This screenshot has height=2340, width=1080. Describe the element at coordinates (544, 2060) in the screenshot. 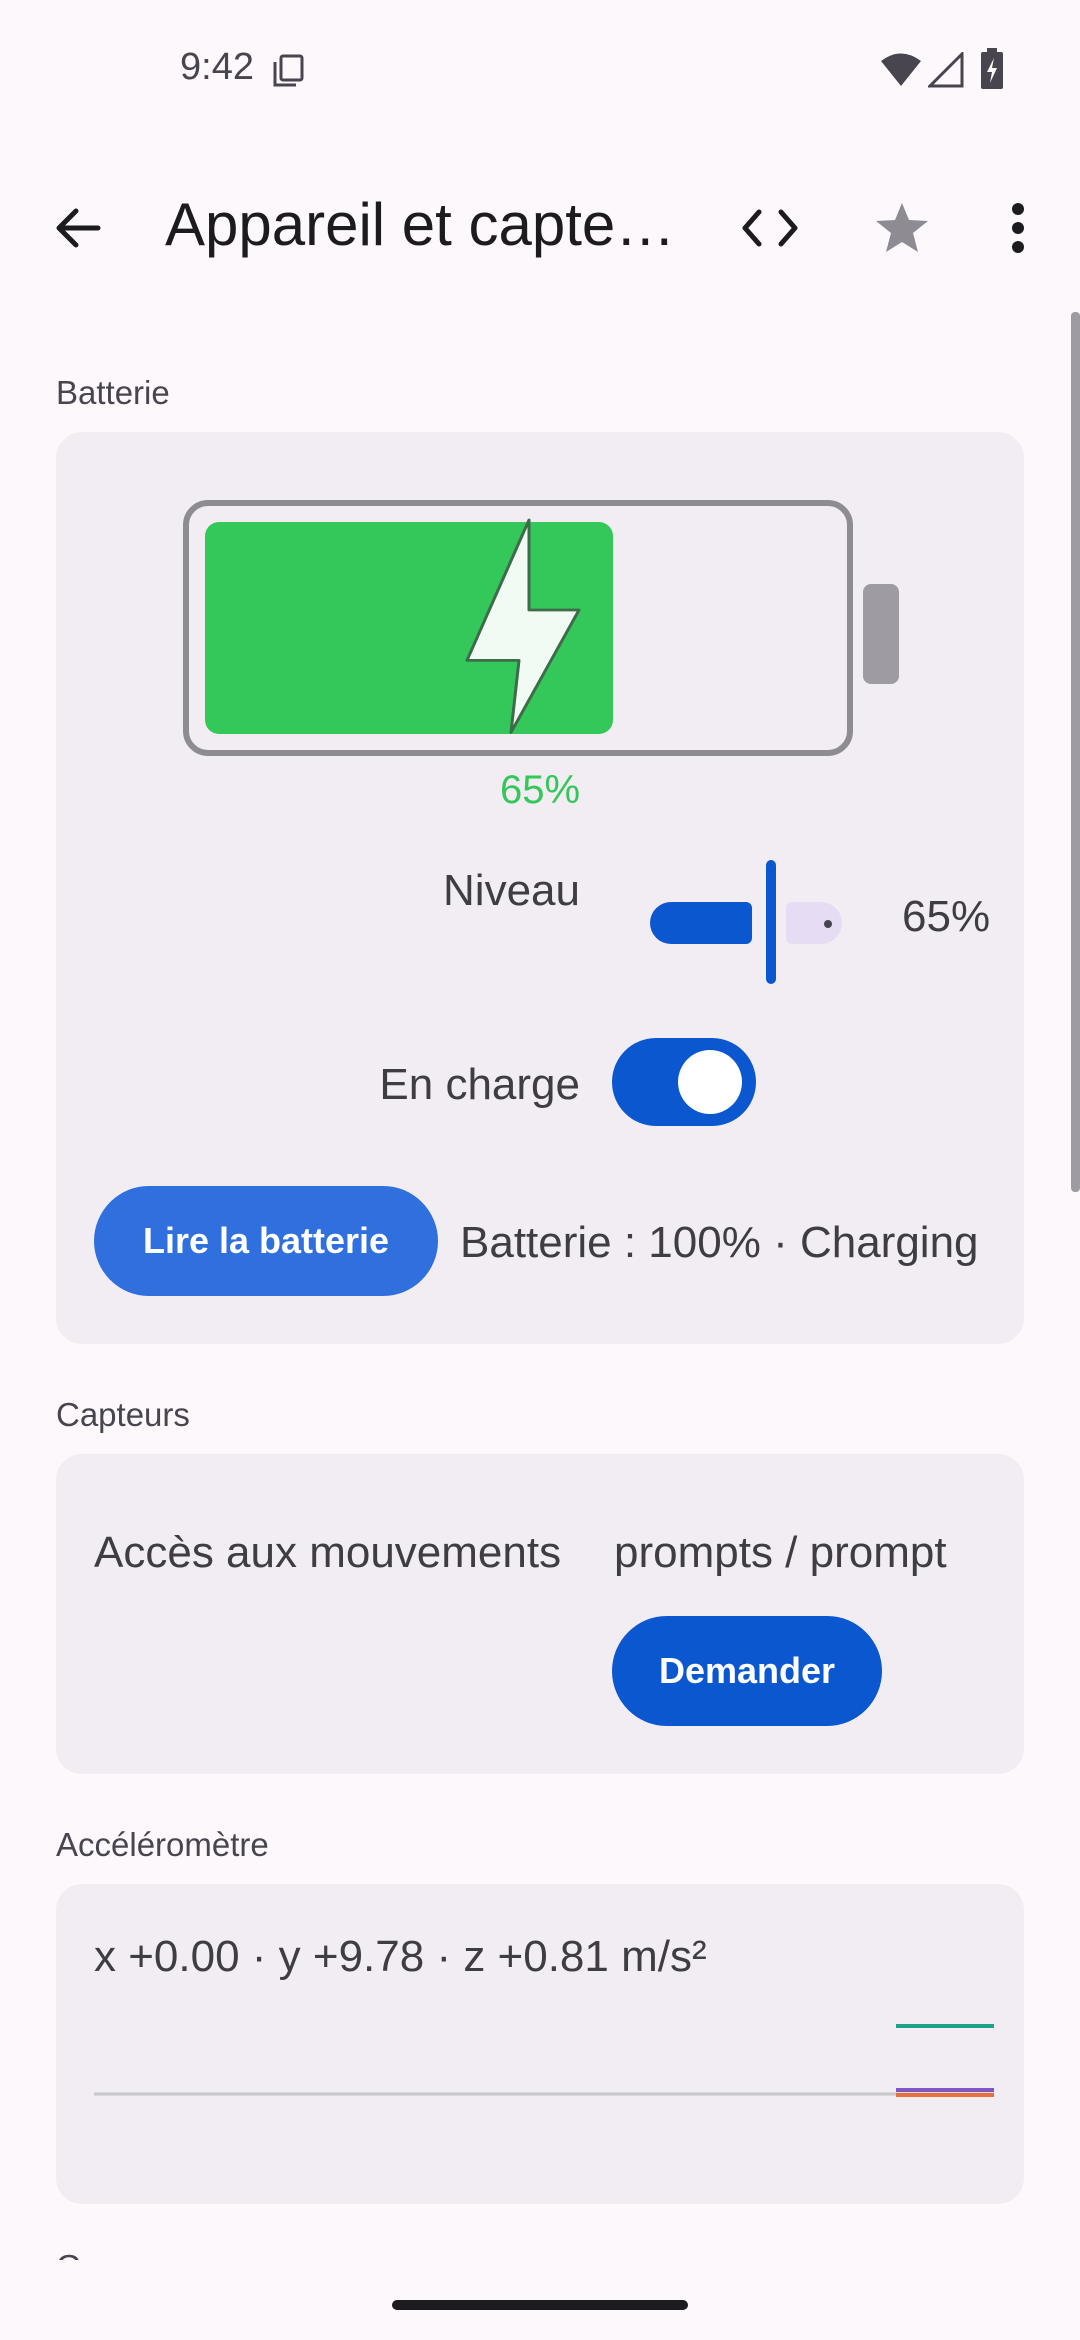

I see `accelerometer-chart` at that location.